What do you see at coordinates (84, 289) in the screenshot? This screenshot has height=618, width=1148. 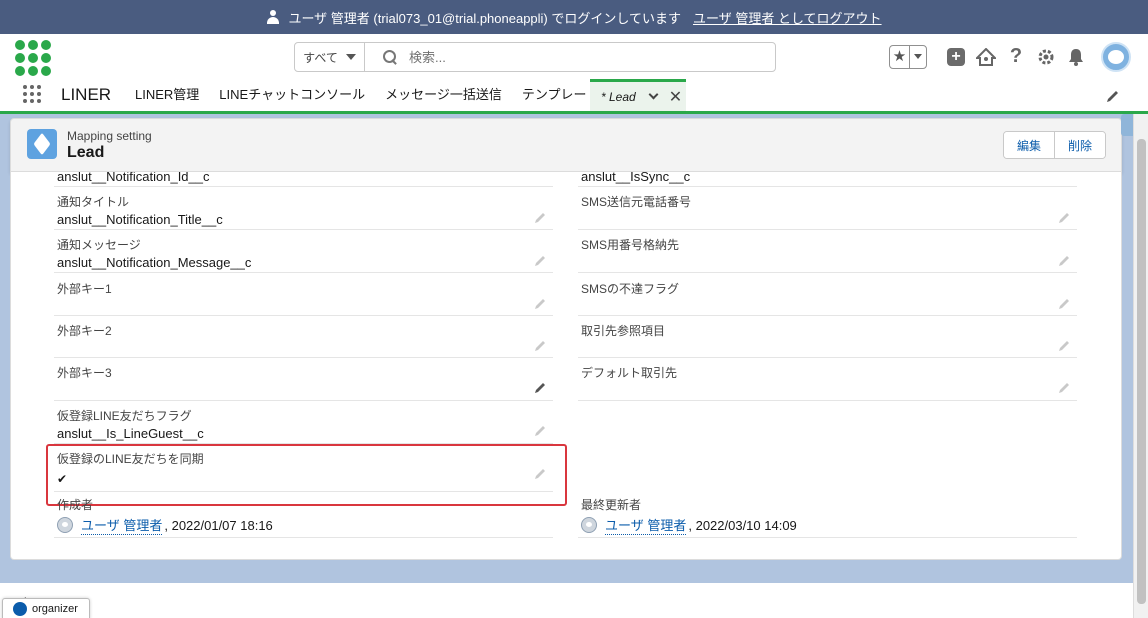 I see `field-label: 外部キー1` at bounding box center [84, 289].